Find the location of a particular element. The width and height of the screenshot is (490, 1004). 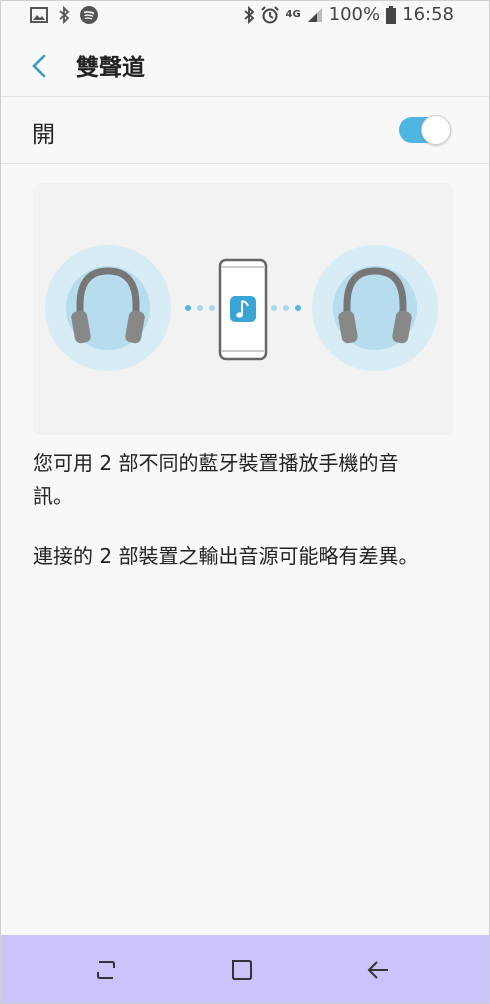

navigation-bar is located at coordinates (245, 969).